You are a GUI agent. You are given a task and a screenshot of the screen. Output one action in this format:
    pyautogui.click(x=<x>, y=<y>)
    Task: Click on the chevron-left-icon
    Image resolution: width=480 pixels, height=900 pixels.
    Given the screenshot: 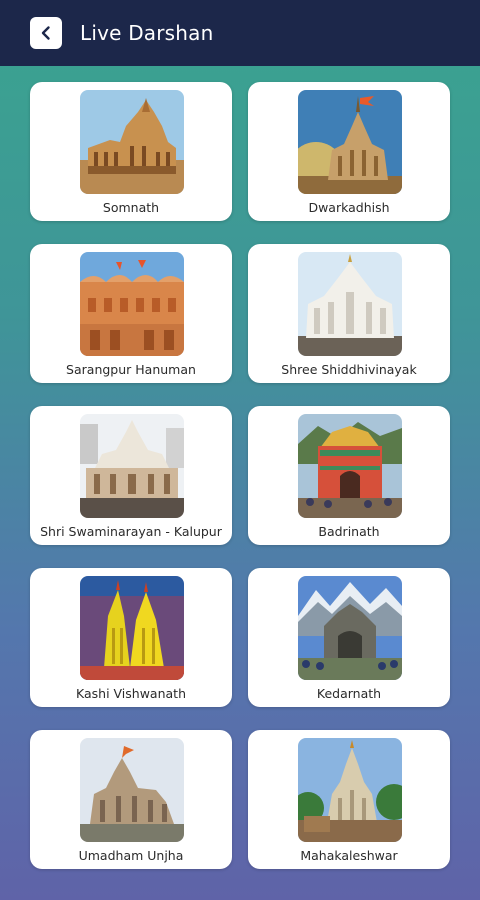 What is the action you would take?
    pyautogui.click(x=45, y=33)
    